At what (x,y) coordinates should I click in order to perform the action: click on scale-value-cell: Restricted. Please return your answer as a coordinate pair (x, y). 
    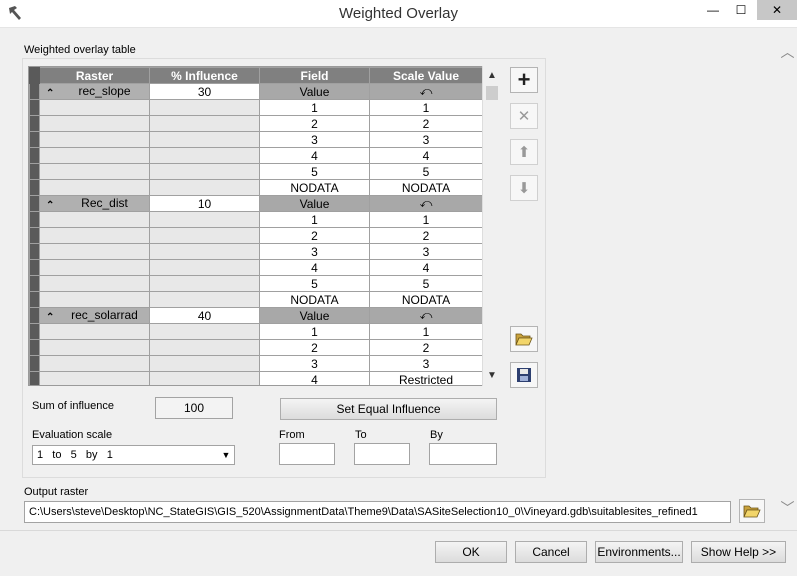
    Looking at the image, I should click on (426, 378).